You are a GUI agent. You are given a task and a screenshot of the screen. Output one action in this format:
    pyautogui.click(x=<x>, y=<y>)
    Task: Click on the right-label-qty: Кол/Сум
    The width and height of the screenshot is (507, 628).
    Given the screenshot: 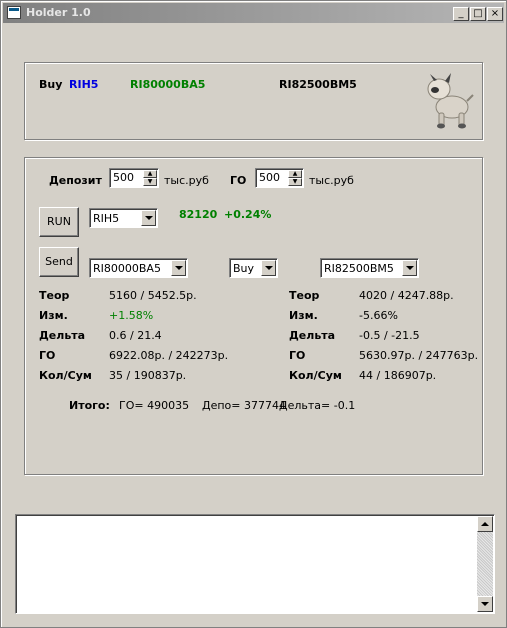 What is the action you would take?
    pyautogui.click(x=315, y=375)
    